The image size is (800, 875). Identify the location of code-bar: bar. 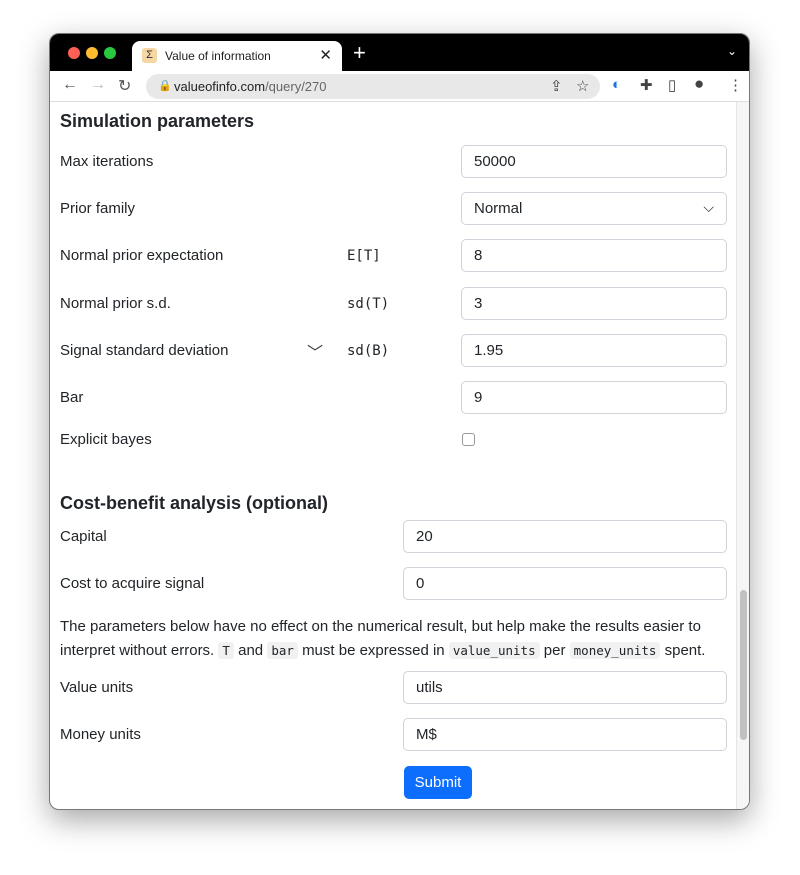
(282, 650).